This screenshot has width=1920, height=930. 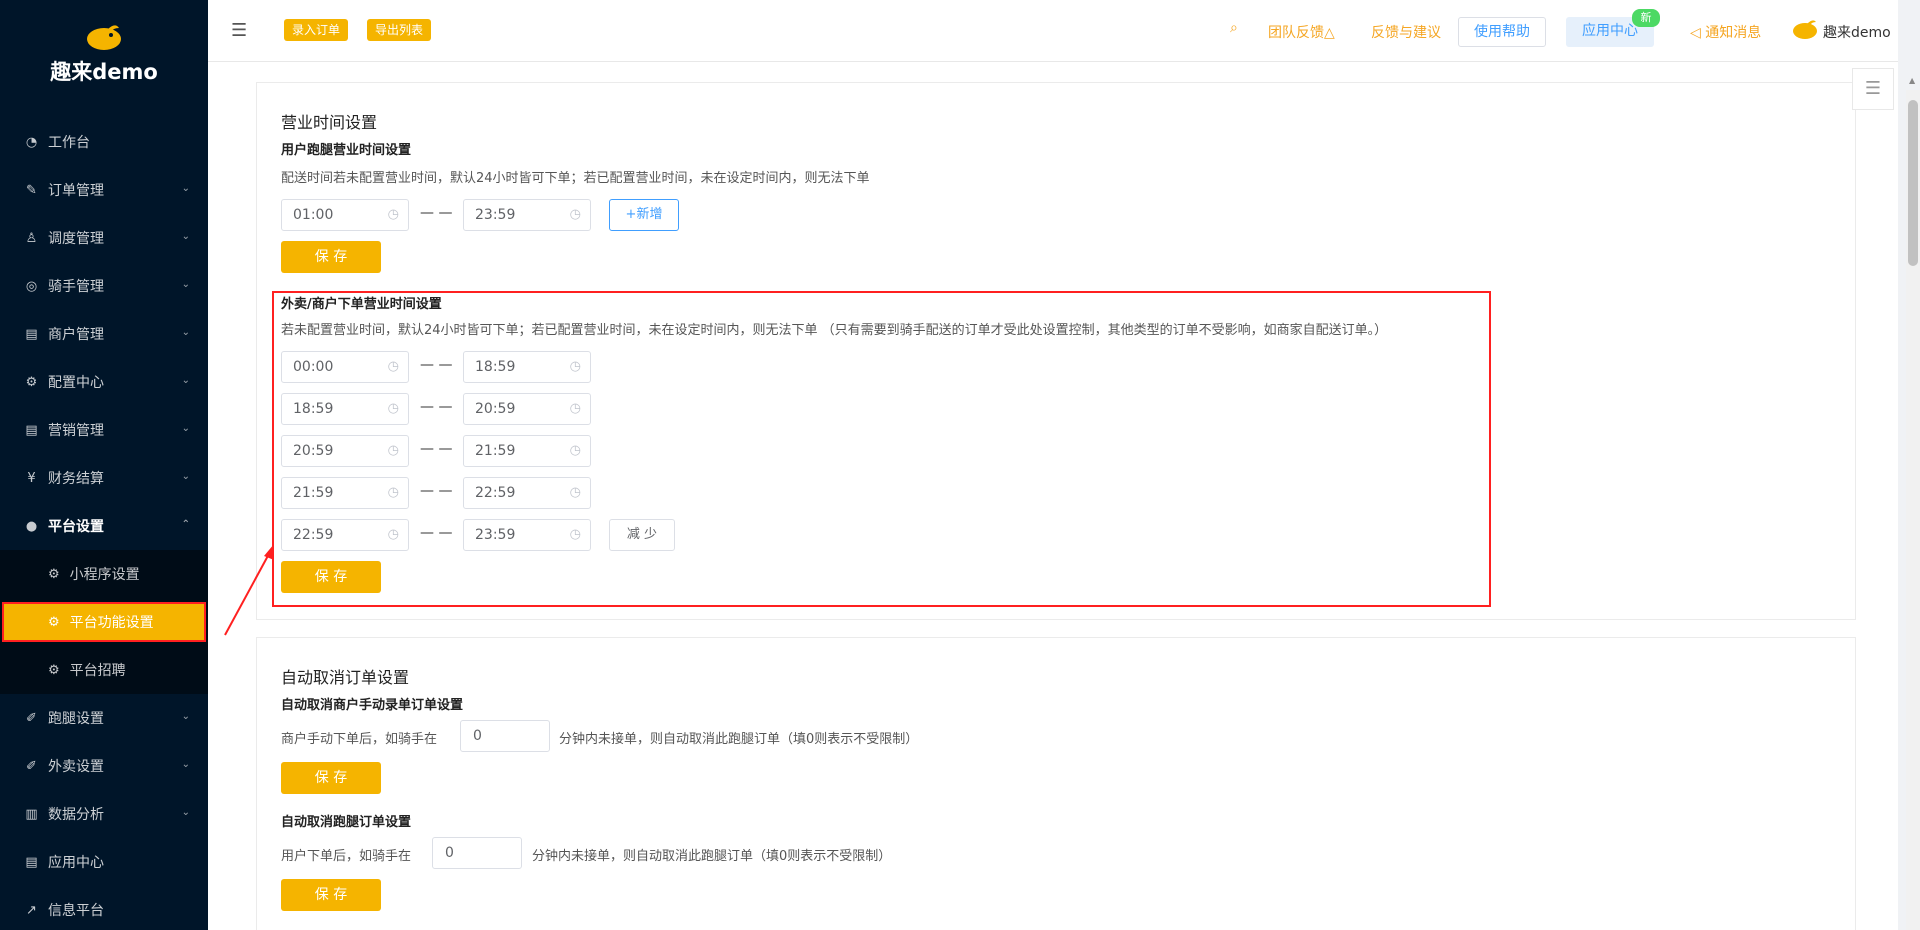 What do you see at coordinates (527, 451) in the screenshot?
I see `merchant-end-time: 21:59 ◷` at bounding box center [527, 451].